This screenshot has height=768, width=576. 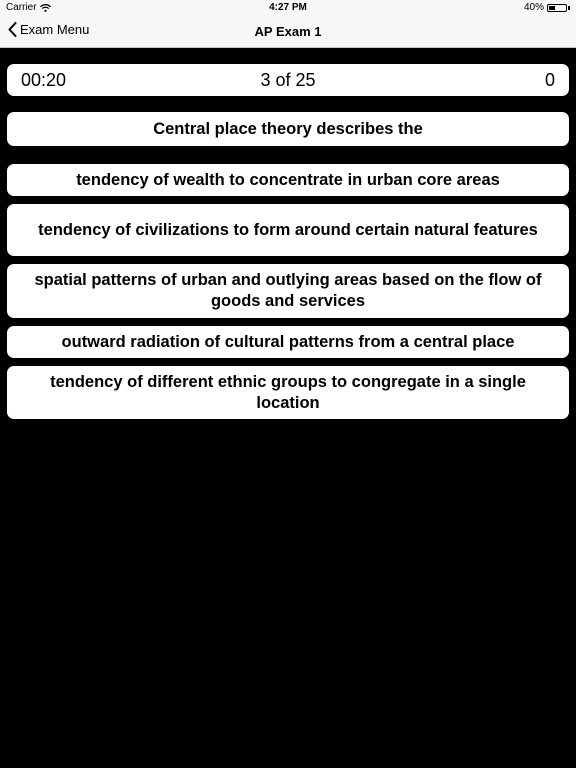 I want to click on battery-indicator: 40%, so click(x=547, y=7).